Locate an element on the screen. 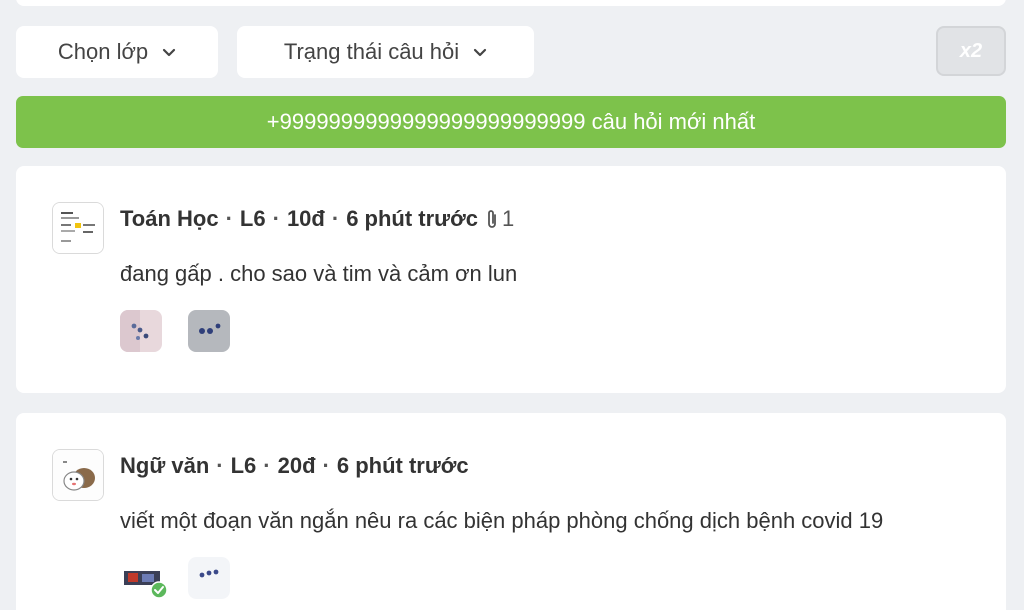 The height and width of the screenshot is (610, 1024). question-meta: Ngữ văn · L6 · 20đ · 6 phút trước is located at coordinates (294, 466).